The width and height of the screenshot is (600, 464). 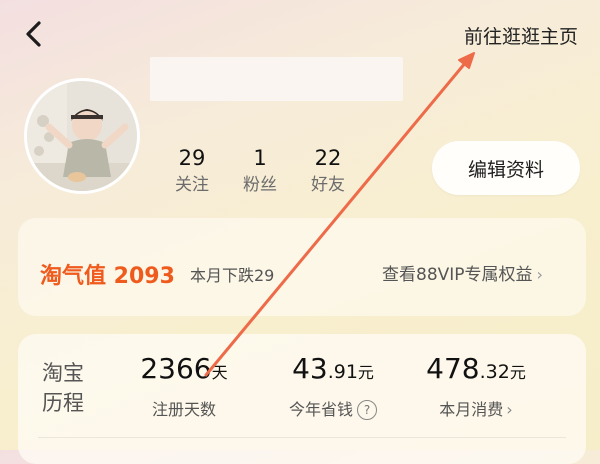 I want to click on edit-profile-button: 编辑资料, so click(x=506, y=168).